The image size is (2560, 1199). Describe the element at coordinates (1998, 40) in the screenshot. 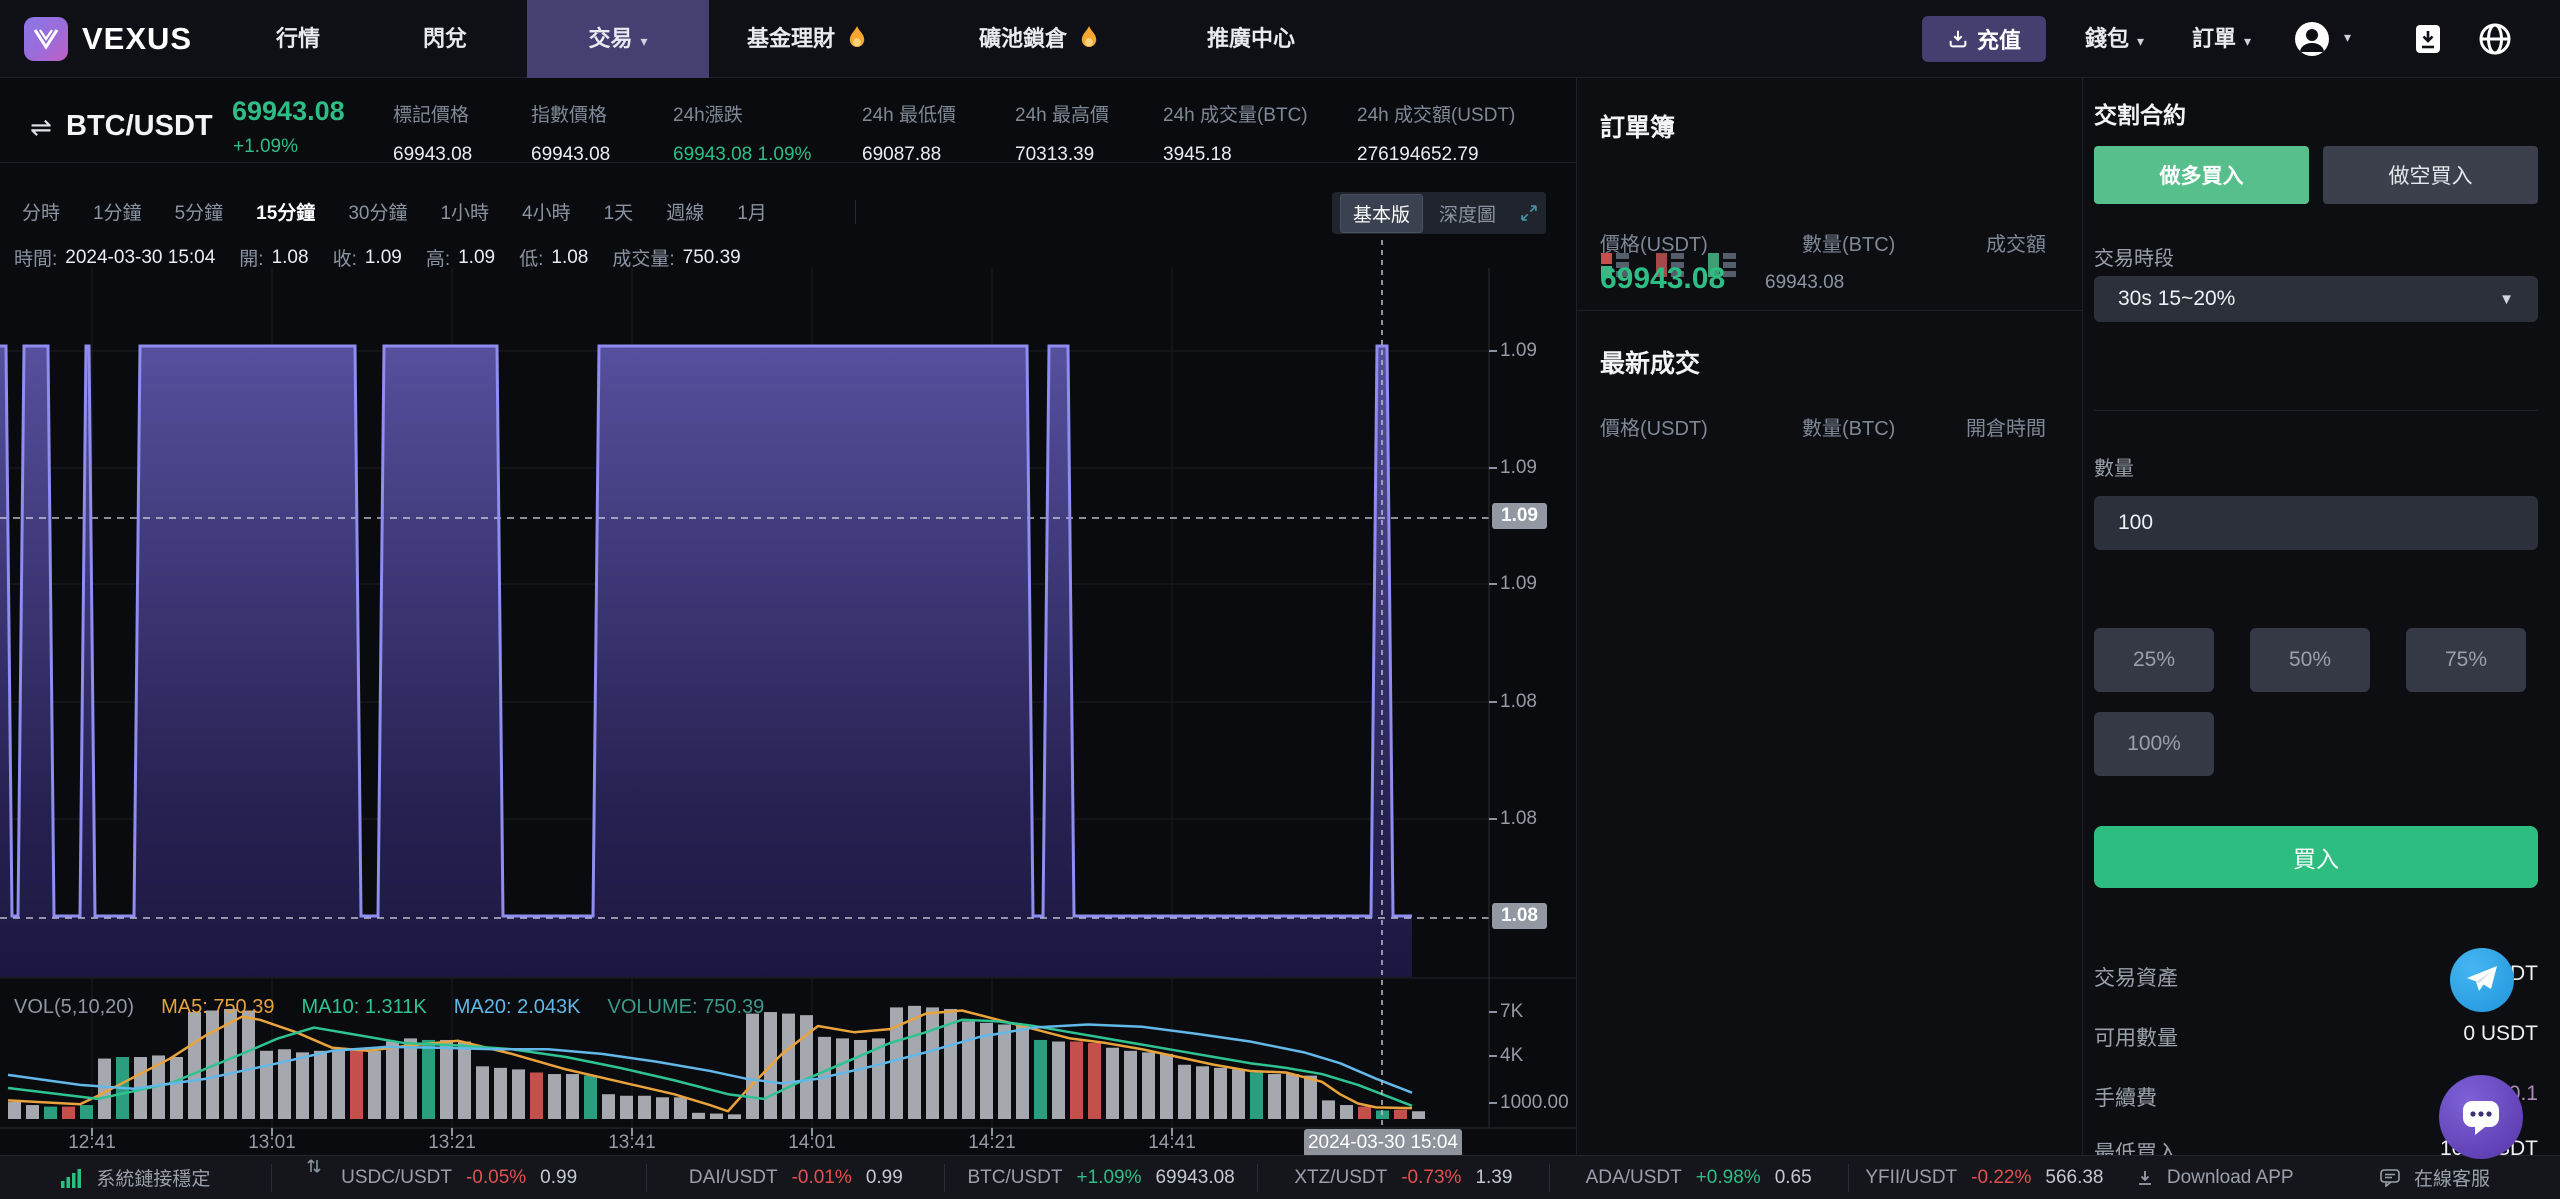

I see `recharge-label: 充值` at that location.